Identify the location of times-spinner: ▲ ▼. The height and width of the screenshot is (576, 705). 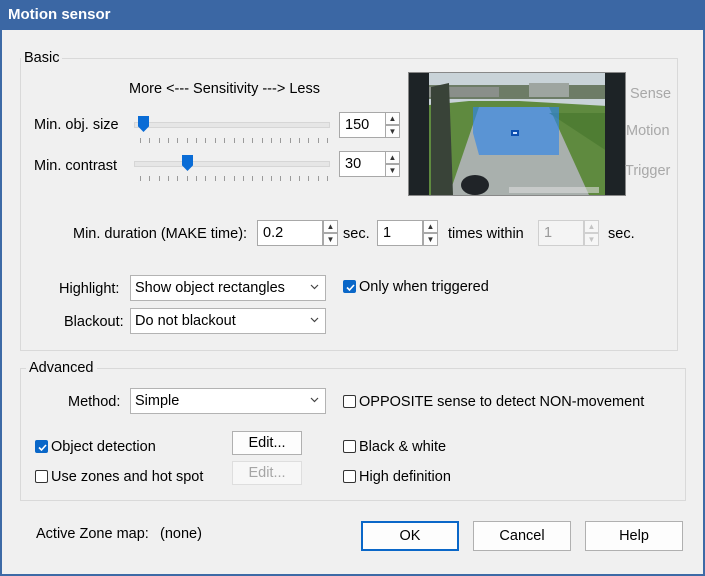
(430, 233).